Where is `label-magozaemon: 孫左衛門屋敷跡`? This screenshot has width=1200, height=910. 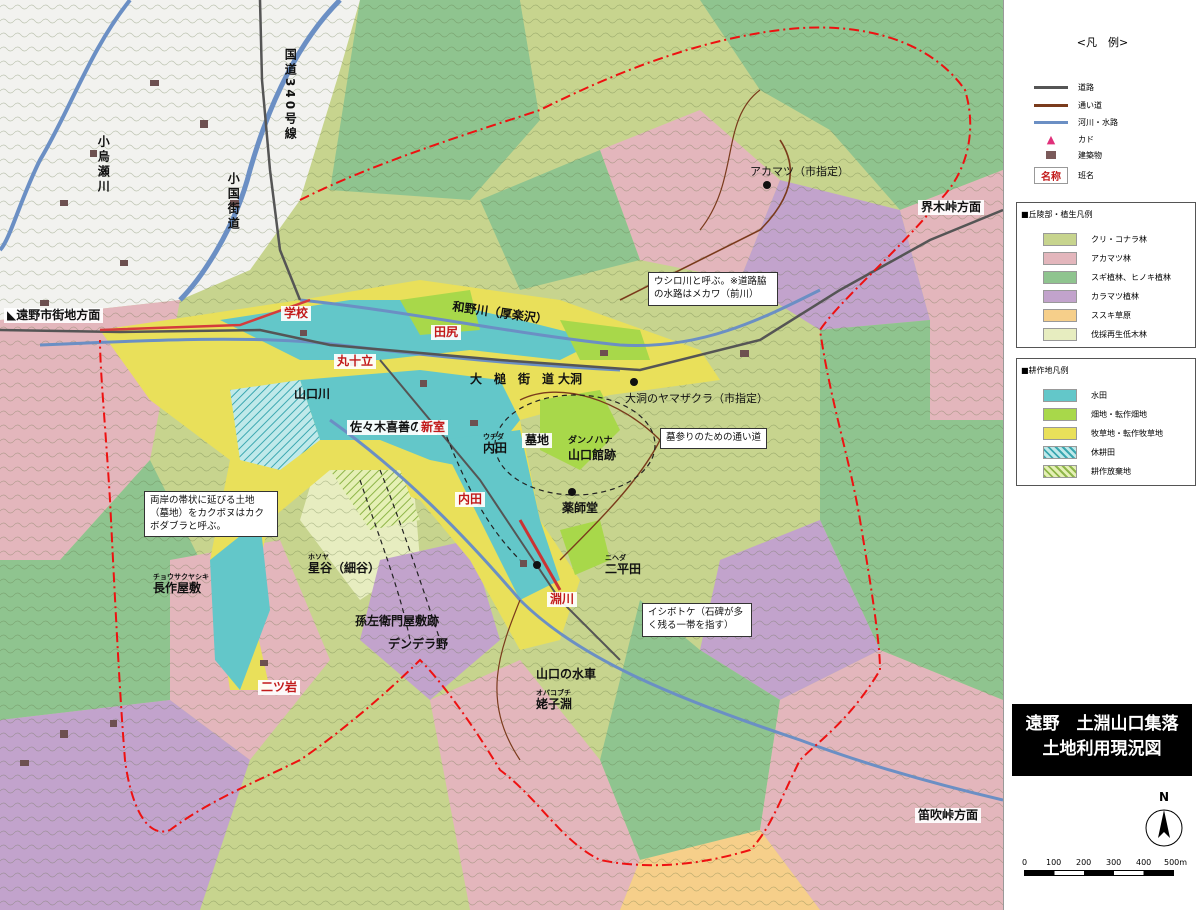 label-magozaemon: 孫左衛門屋敷跡 is located at coordinates (397, 621).